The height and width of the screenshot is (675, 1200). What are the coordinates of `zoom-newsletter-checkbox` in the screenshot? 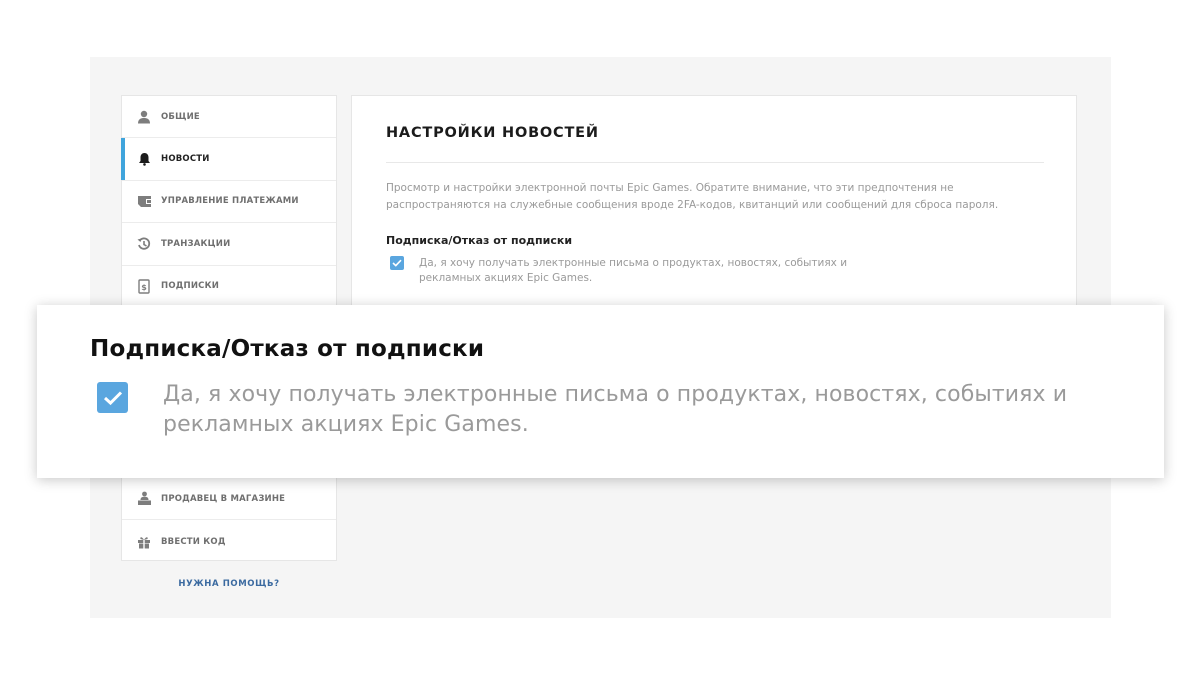 It's located at (112, 397).